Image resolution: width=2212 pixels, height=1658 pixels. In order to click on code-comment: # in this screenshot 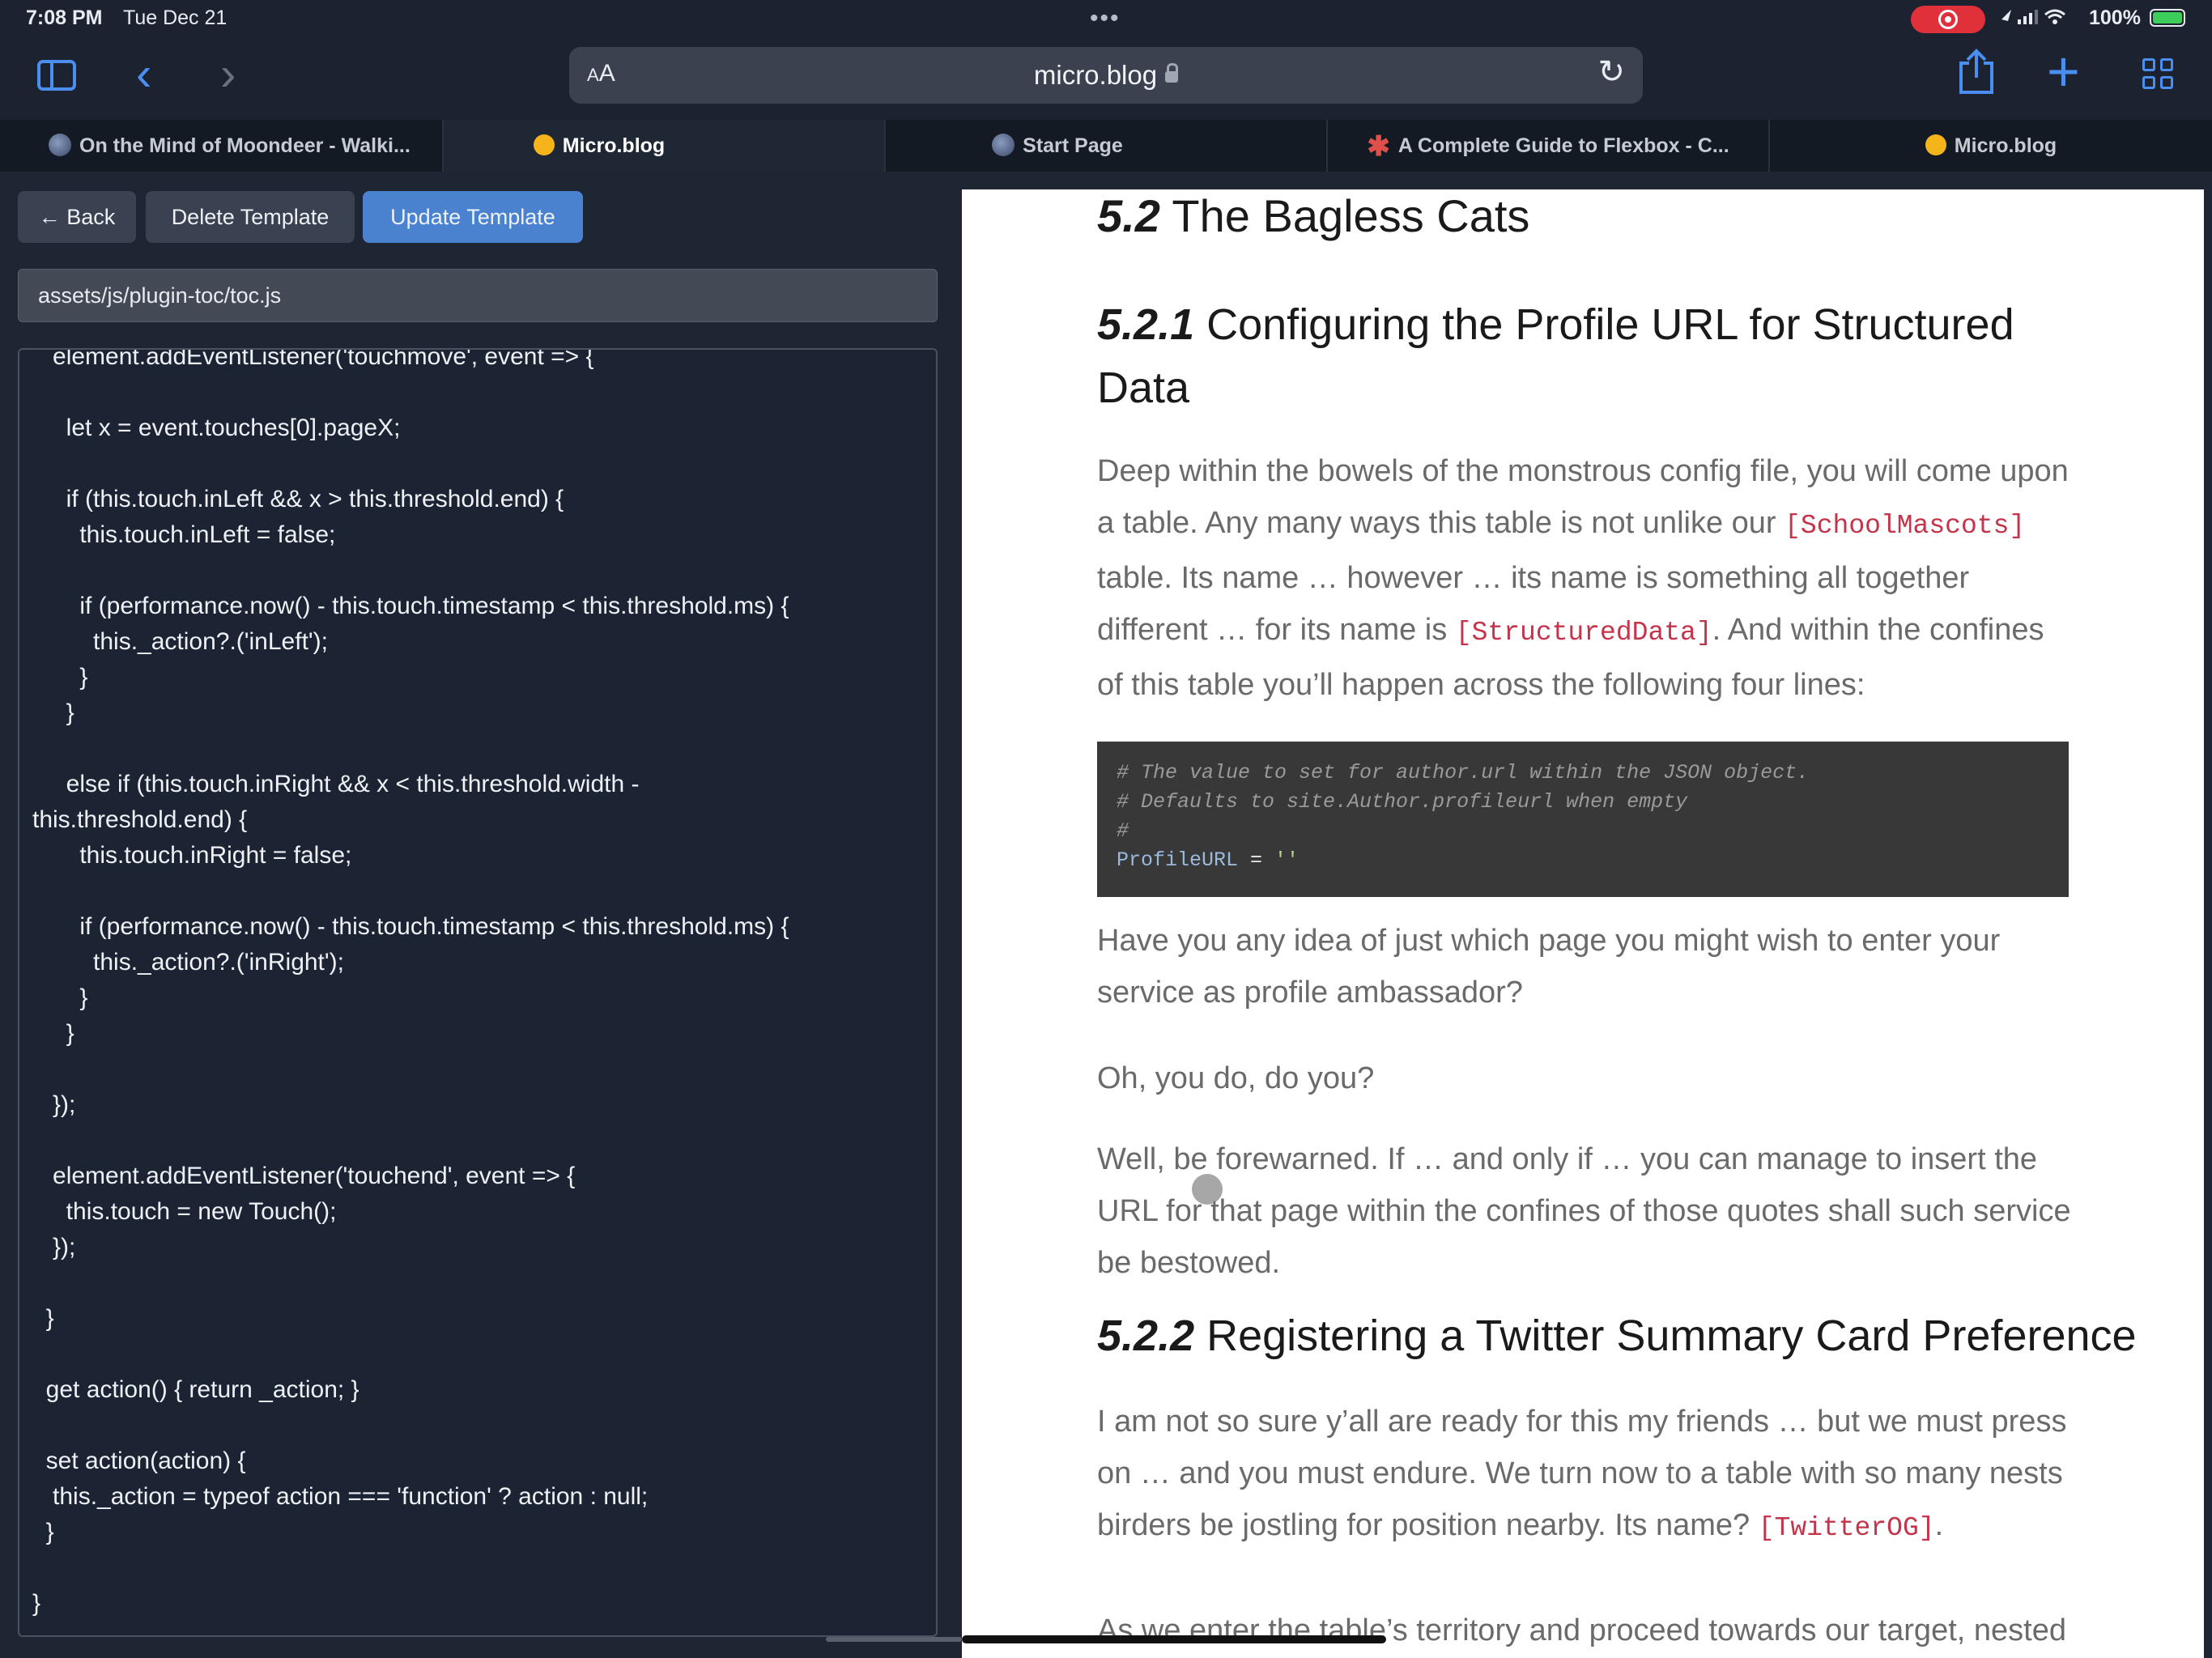, I will do `click(1123, 831)`.